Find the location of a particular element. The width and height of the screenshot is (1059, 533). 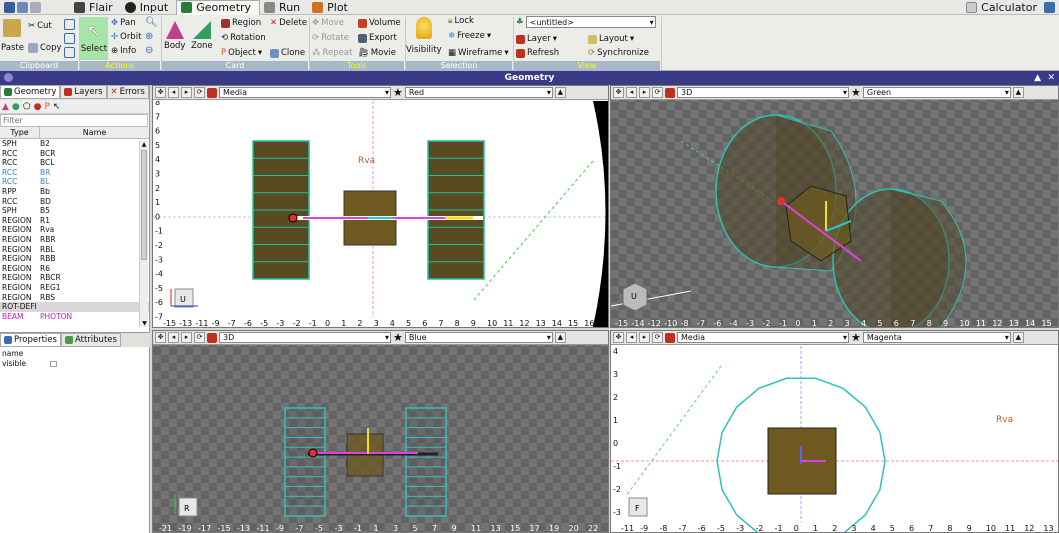

view-combo: ♣ <untitled> is located at coordinates (586, 22).